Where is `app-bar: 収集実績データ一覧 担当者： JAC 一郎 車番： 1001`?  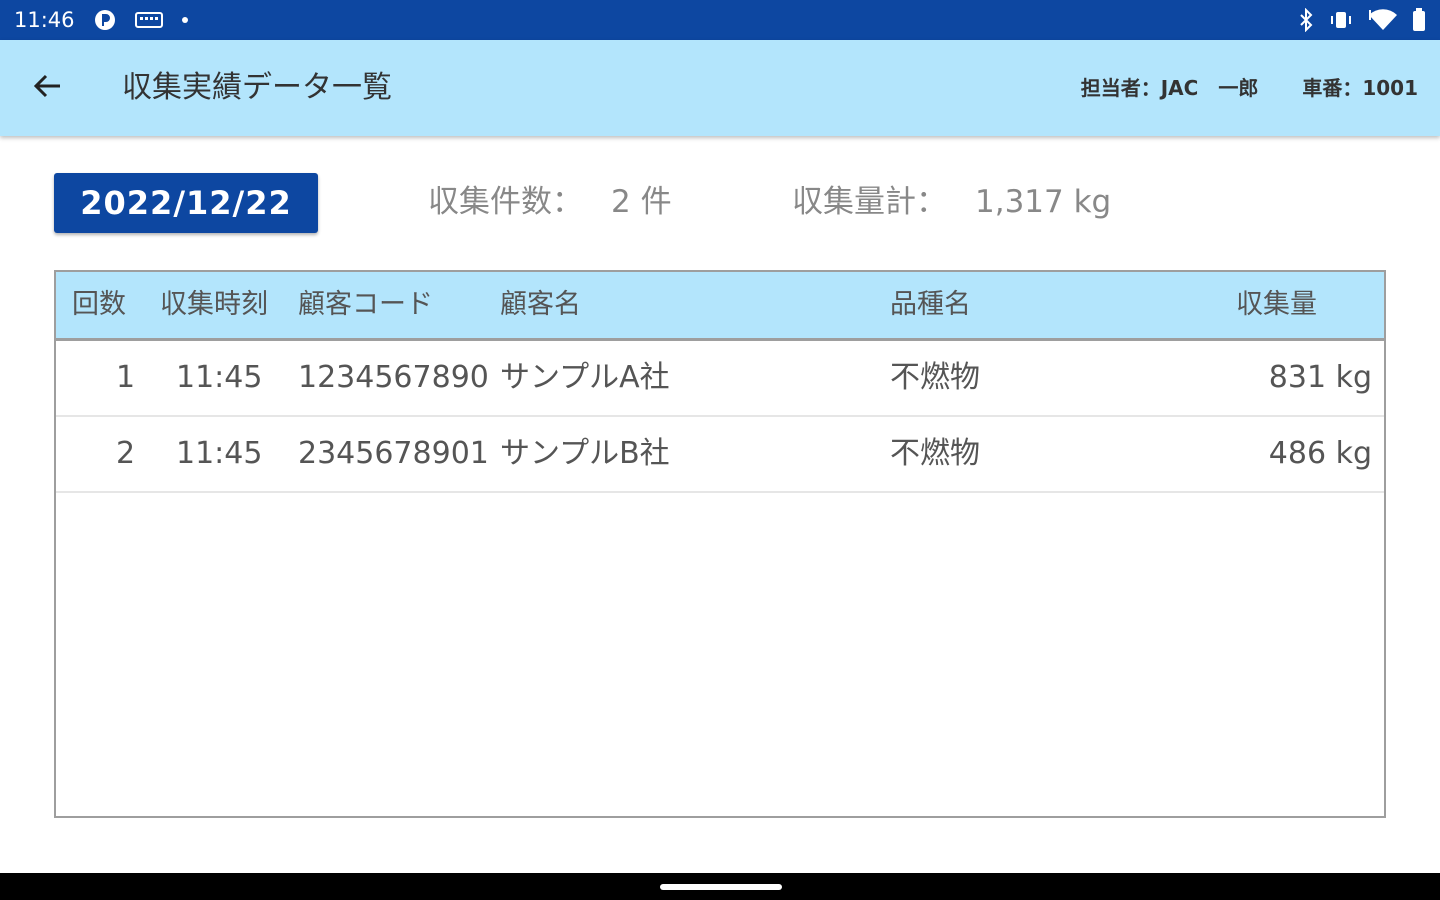
app-bar: 収集実績データ一覧 担当者： JAC 一郎 車番： 1001 is located at coordinates (720, 88).